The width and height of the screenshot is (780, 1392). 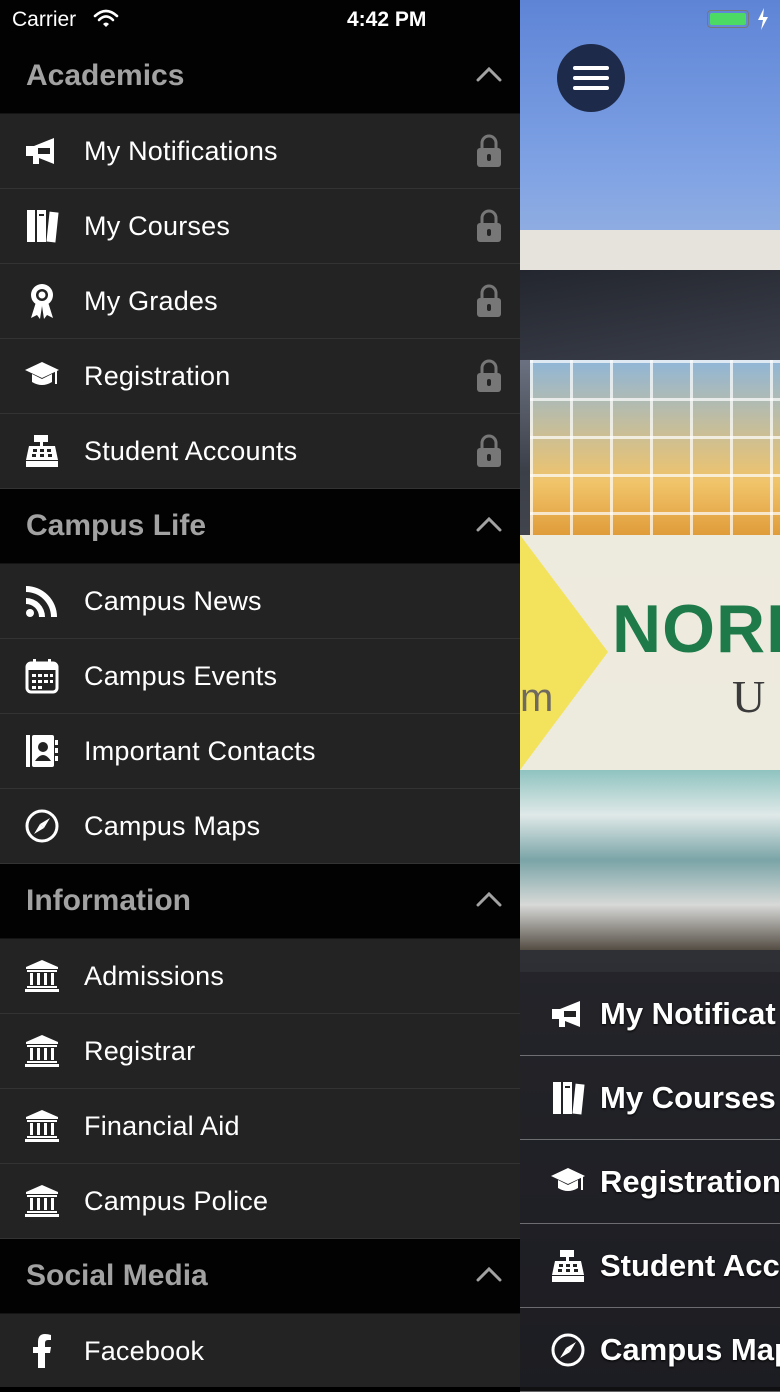 I want to click on section-header-campus-life: Campus Life, so click(x=260, y=526).